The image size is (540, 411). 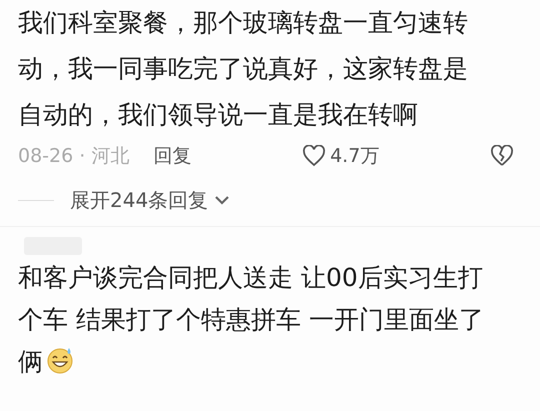 I want to click on reply-link: 回复, so click(x=172, y=156).